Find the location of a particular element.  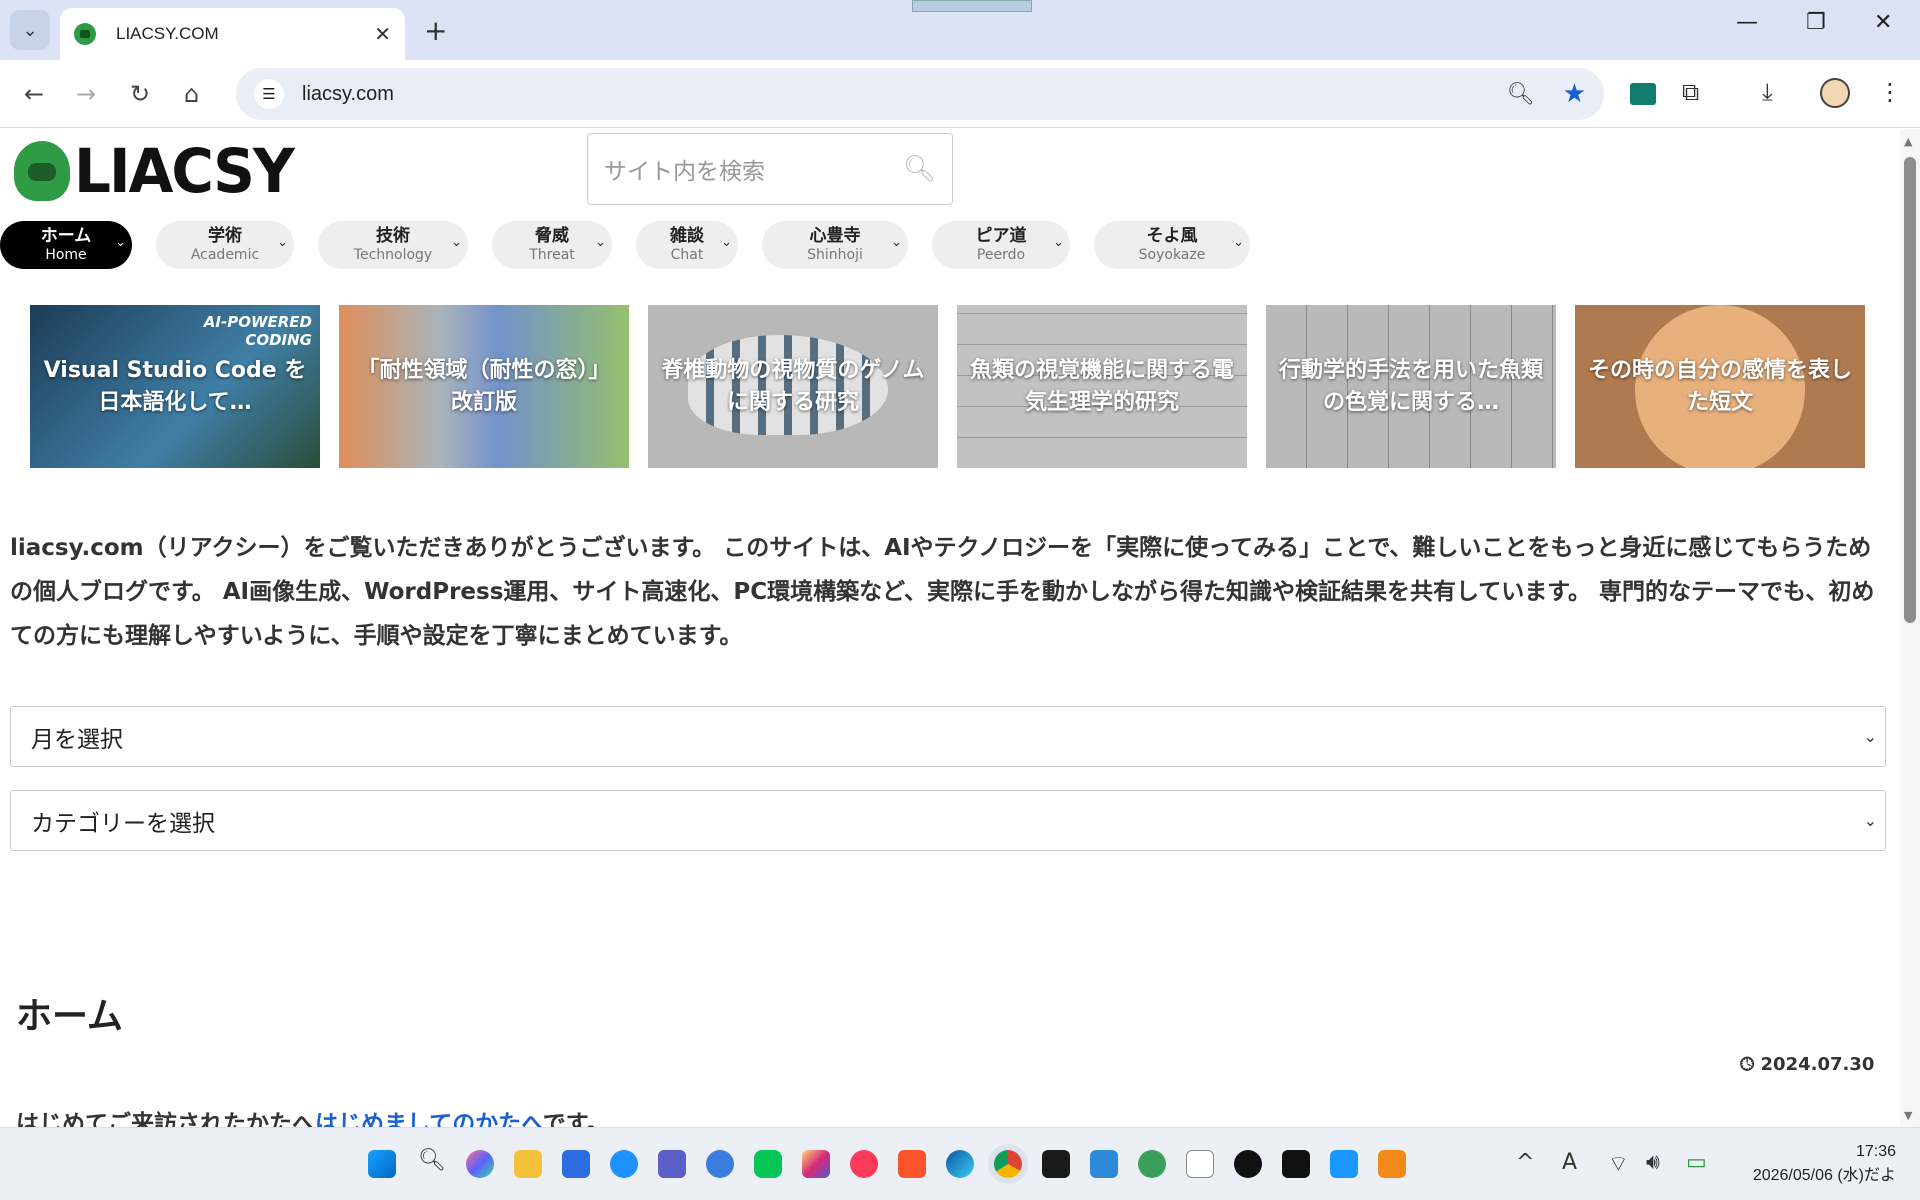

line-icon is located at coordinates (768, 1164).